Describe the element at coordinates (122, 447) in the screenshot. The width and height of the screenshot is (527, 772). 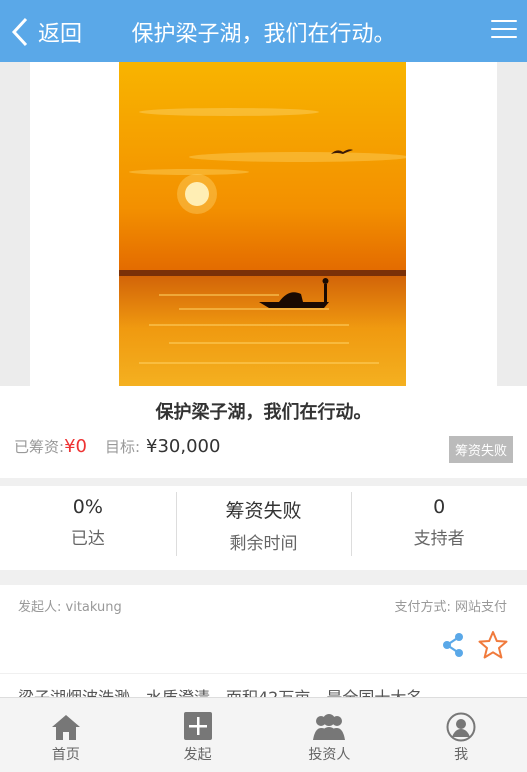
I see `target-label: 目标:` at that location.